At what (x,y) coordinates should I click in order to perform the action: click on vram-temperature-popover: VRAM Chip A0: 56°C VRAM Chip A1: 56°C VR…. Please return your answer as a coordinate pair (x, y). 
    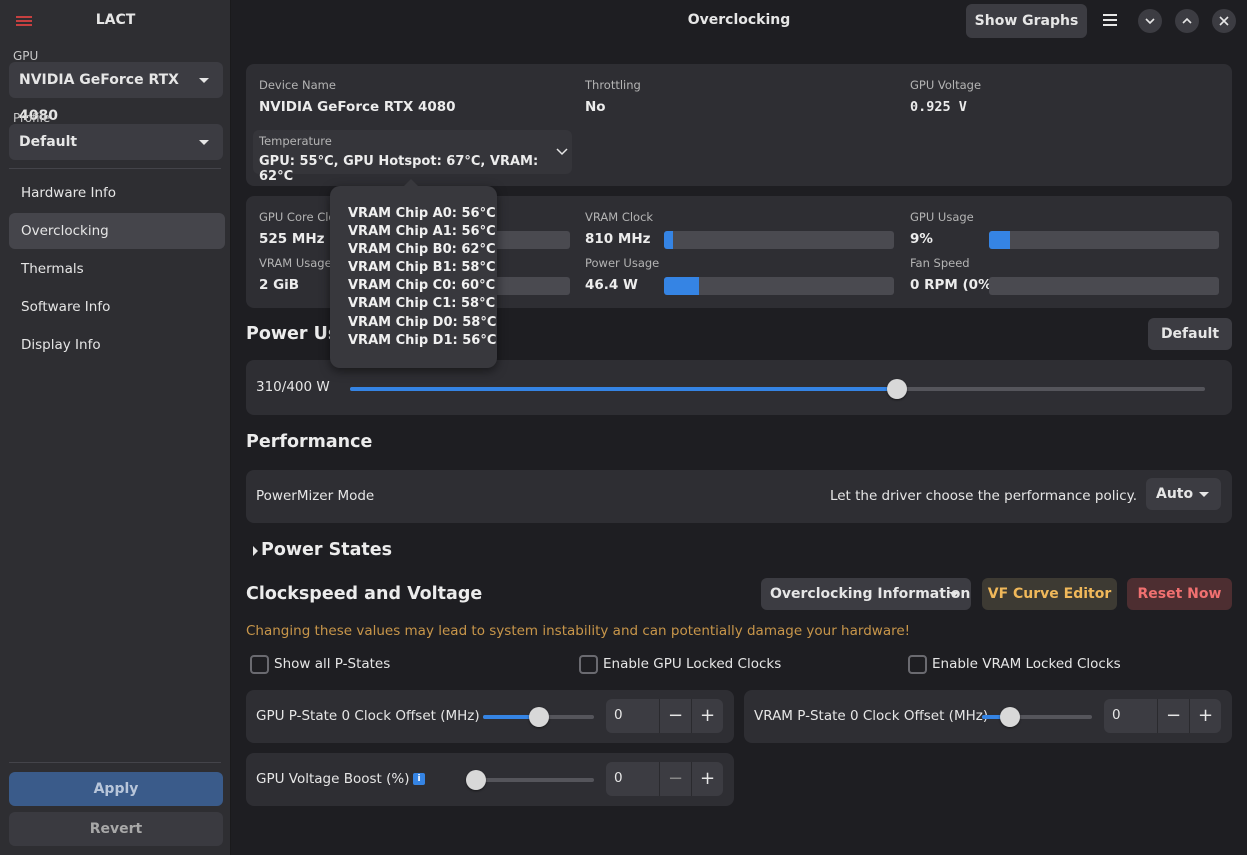
    Looking at the image, I should click on (413, 273).